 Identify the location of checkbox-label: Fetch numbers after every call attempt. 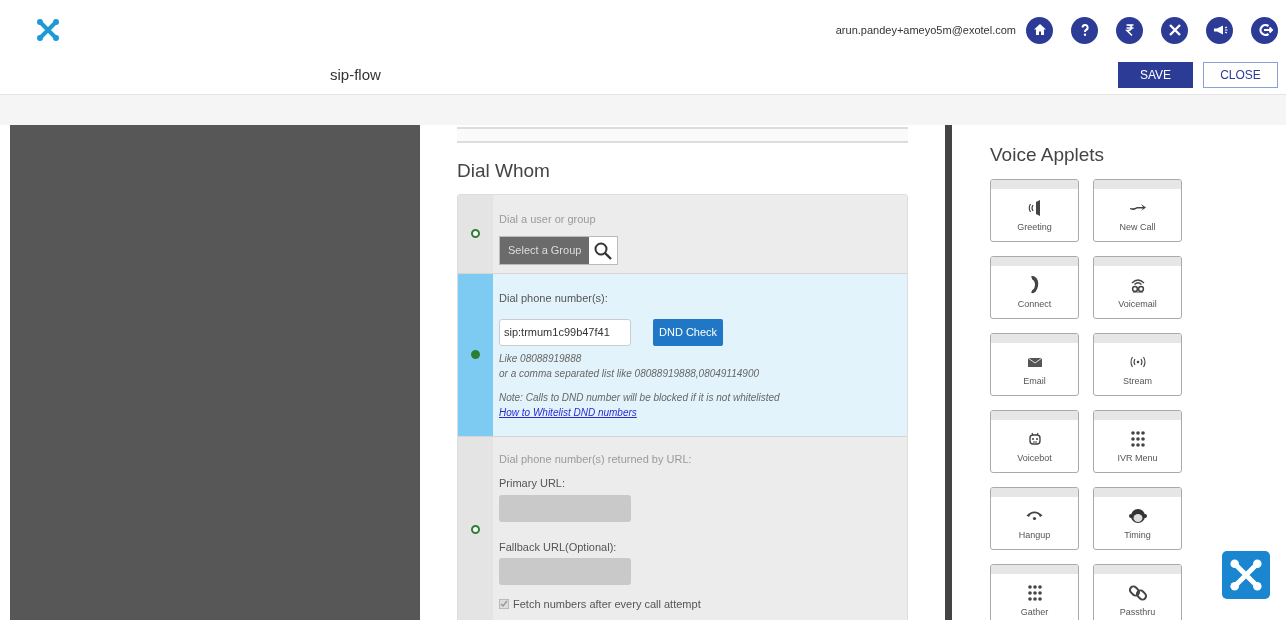
(607, 604).